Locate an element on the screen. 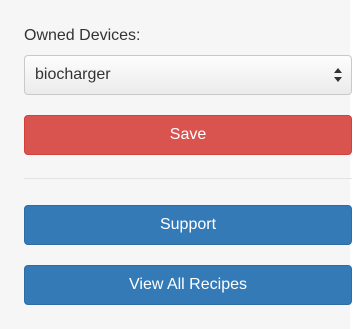 The width and height of the screenshot is (362, 329). owned-devices-select: biocharger is located at coordinates (188, 75).